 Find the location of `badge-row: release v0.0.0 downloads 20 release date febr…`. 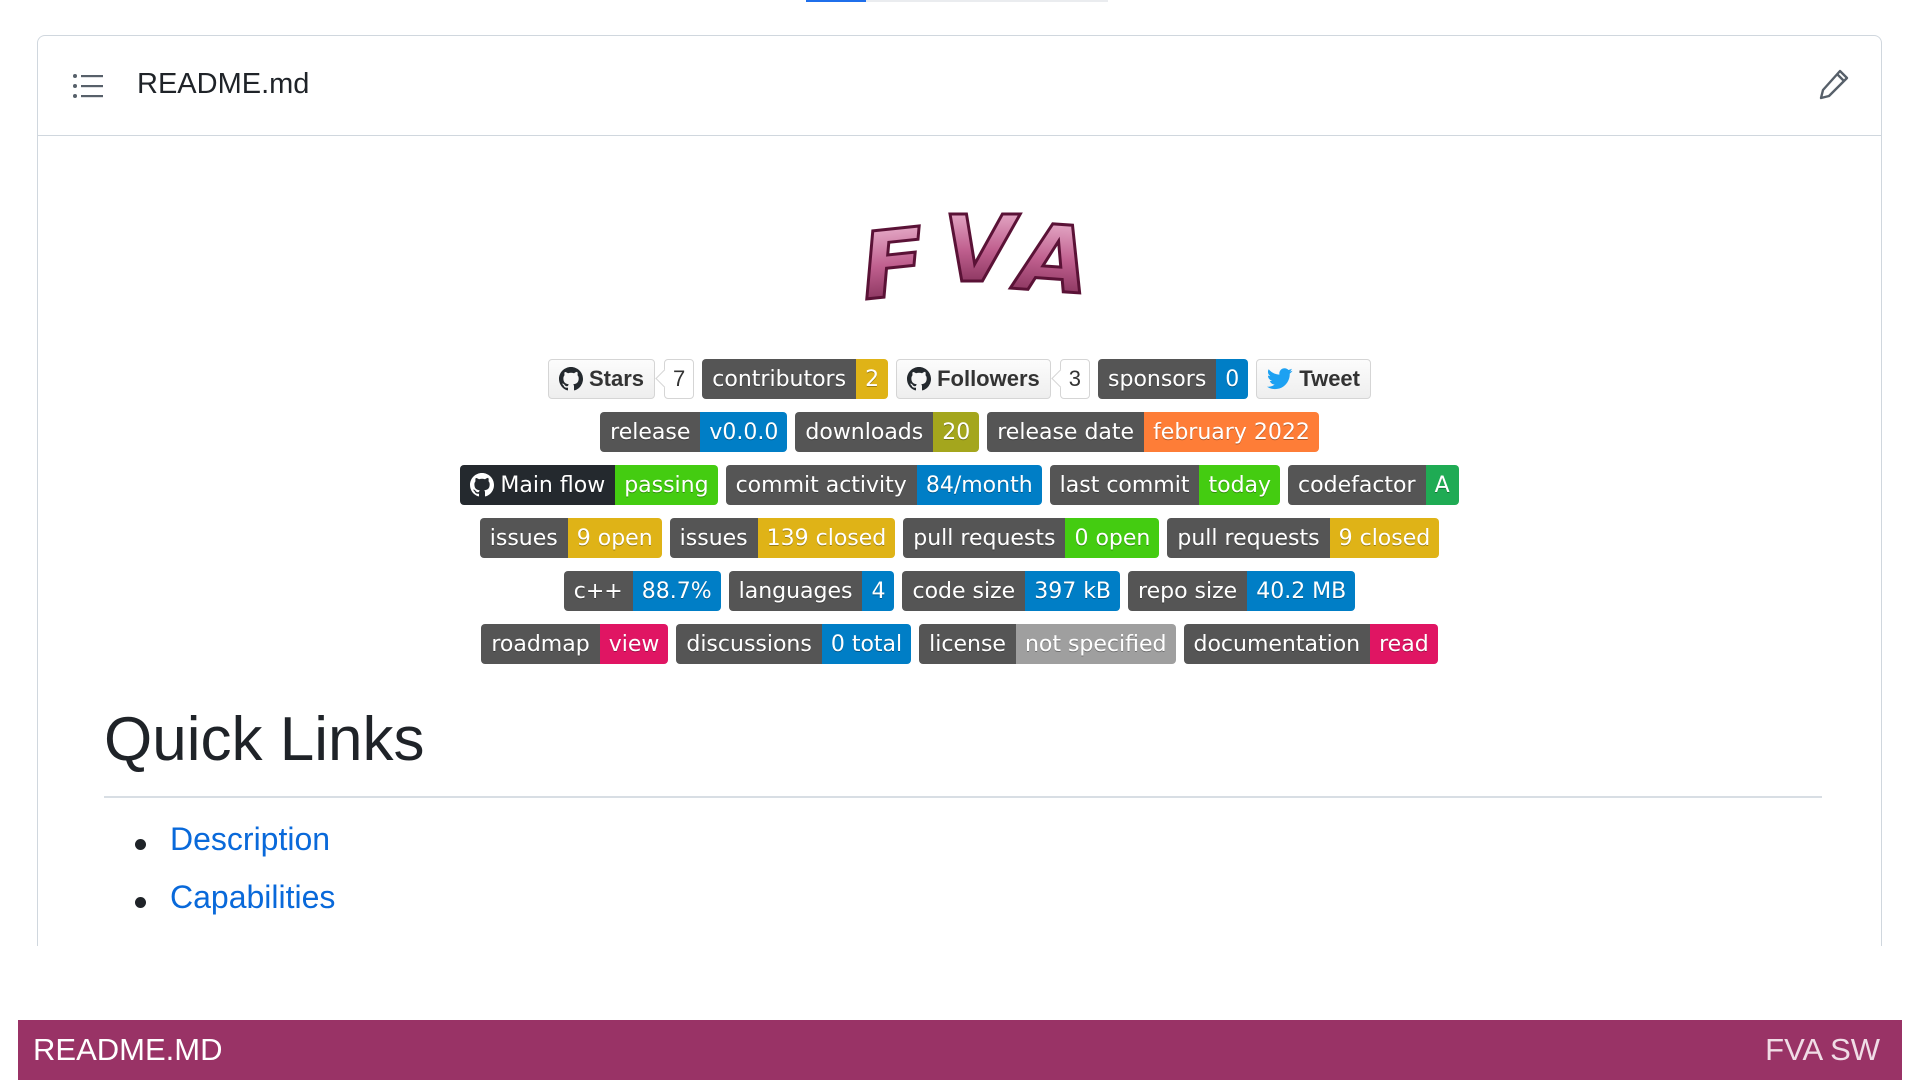

badge-row: release v0.0.0 downloads 20 release date febr… is located at coordinates (959, 432).